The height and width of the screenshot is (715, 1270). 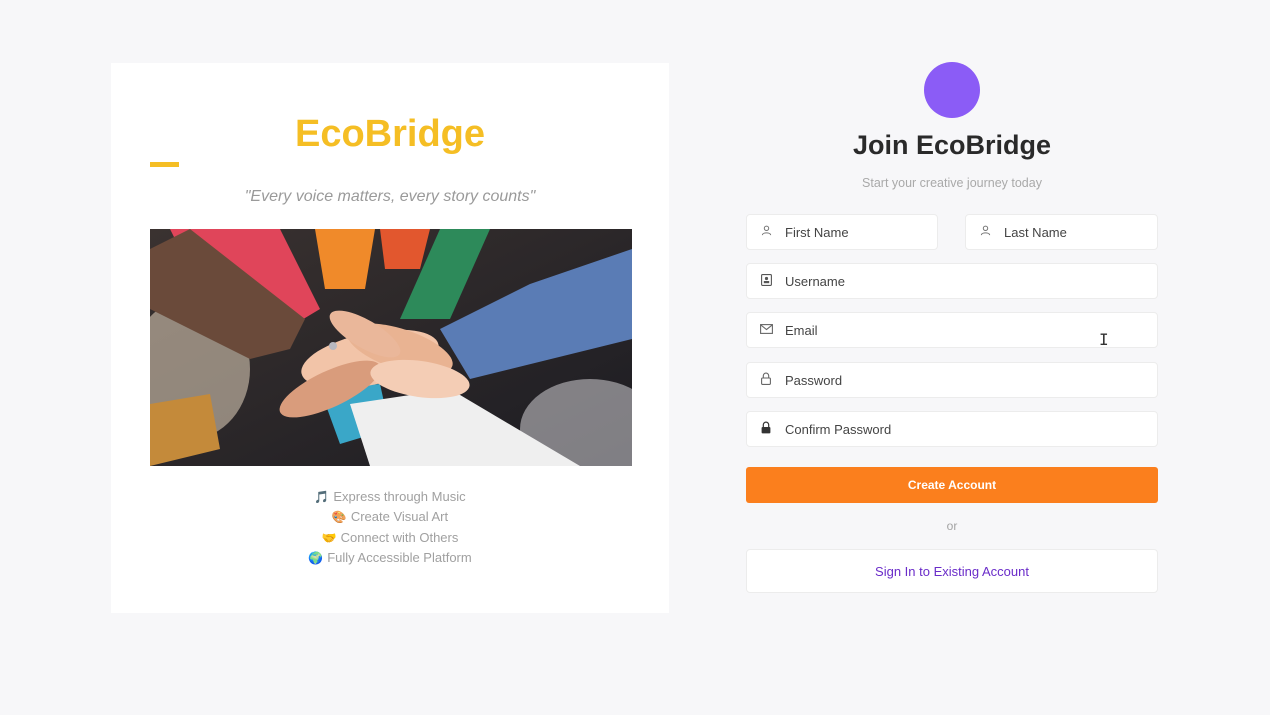 What do you see at coordinates (971, 281) in the screenshot?
I see `username-input` at bounding box center [971, 281].